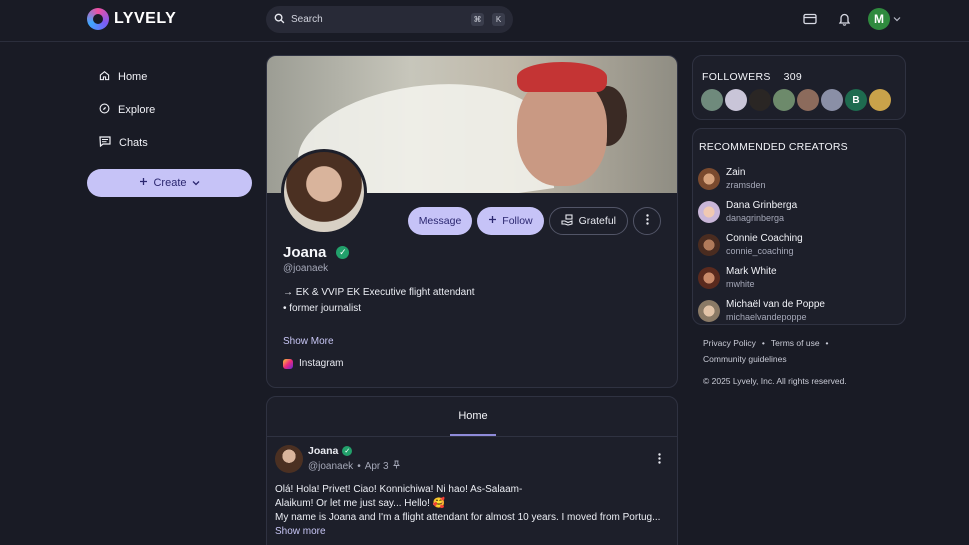 Image resolution: width=969 pixels, height=545 pixels. Describe the element at coordinates (288, 363) in the screenshot. I see `instagram-icon` at that location.